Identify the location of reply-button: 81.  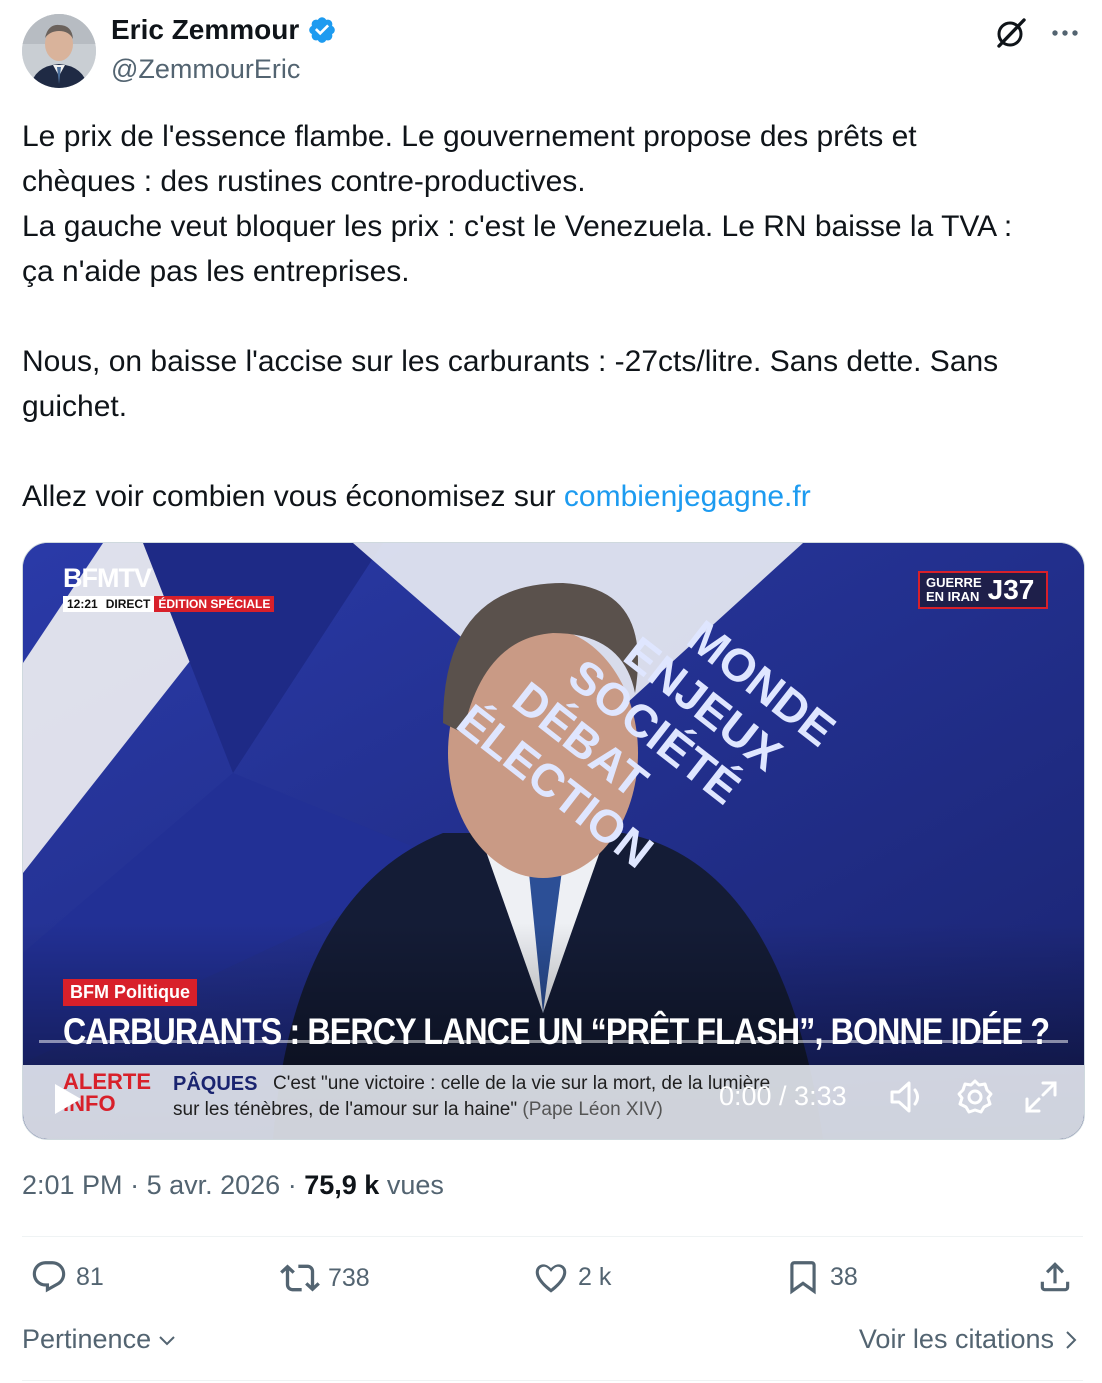
(67, 1277).